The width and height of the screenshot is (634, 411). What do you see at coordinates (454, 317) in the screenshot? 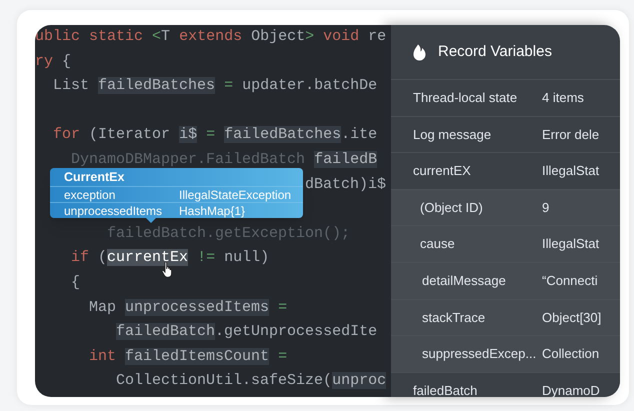
I see `variable-name: stackTrace` at bounding box center [454, 317].